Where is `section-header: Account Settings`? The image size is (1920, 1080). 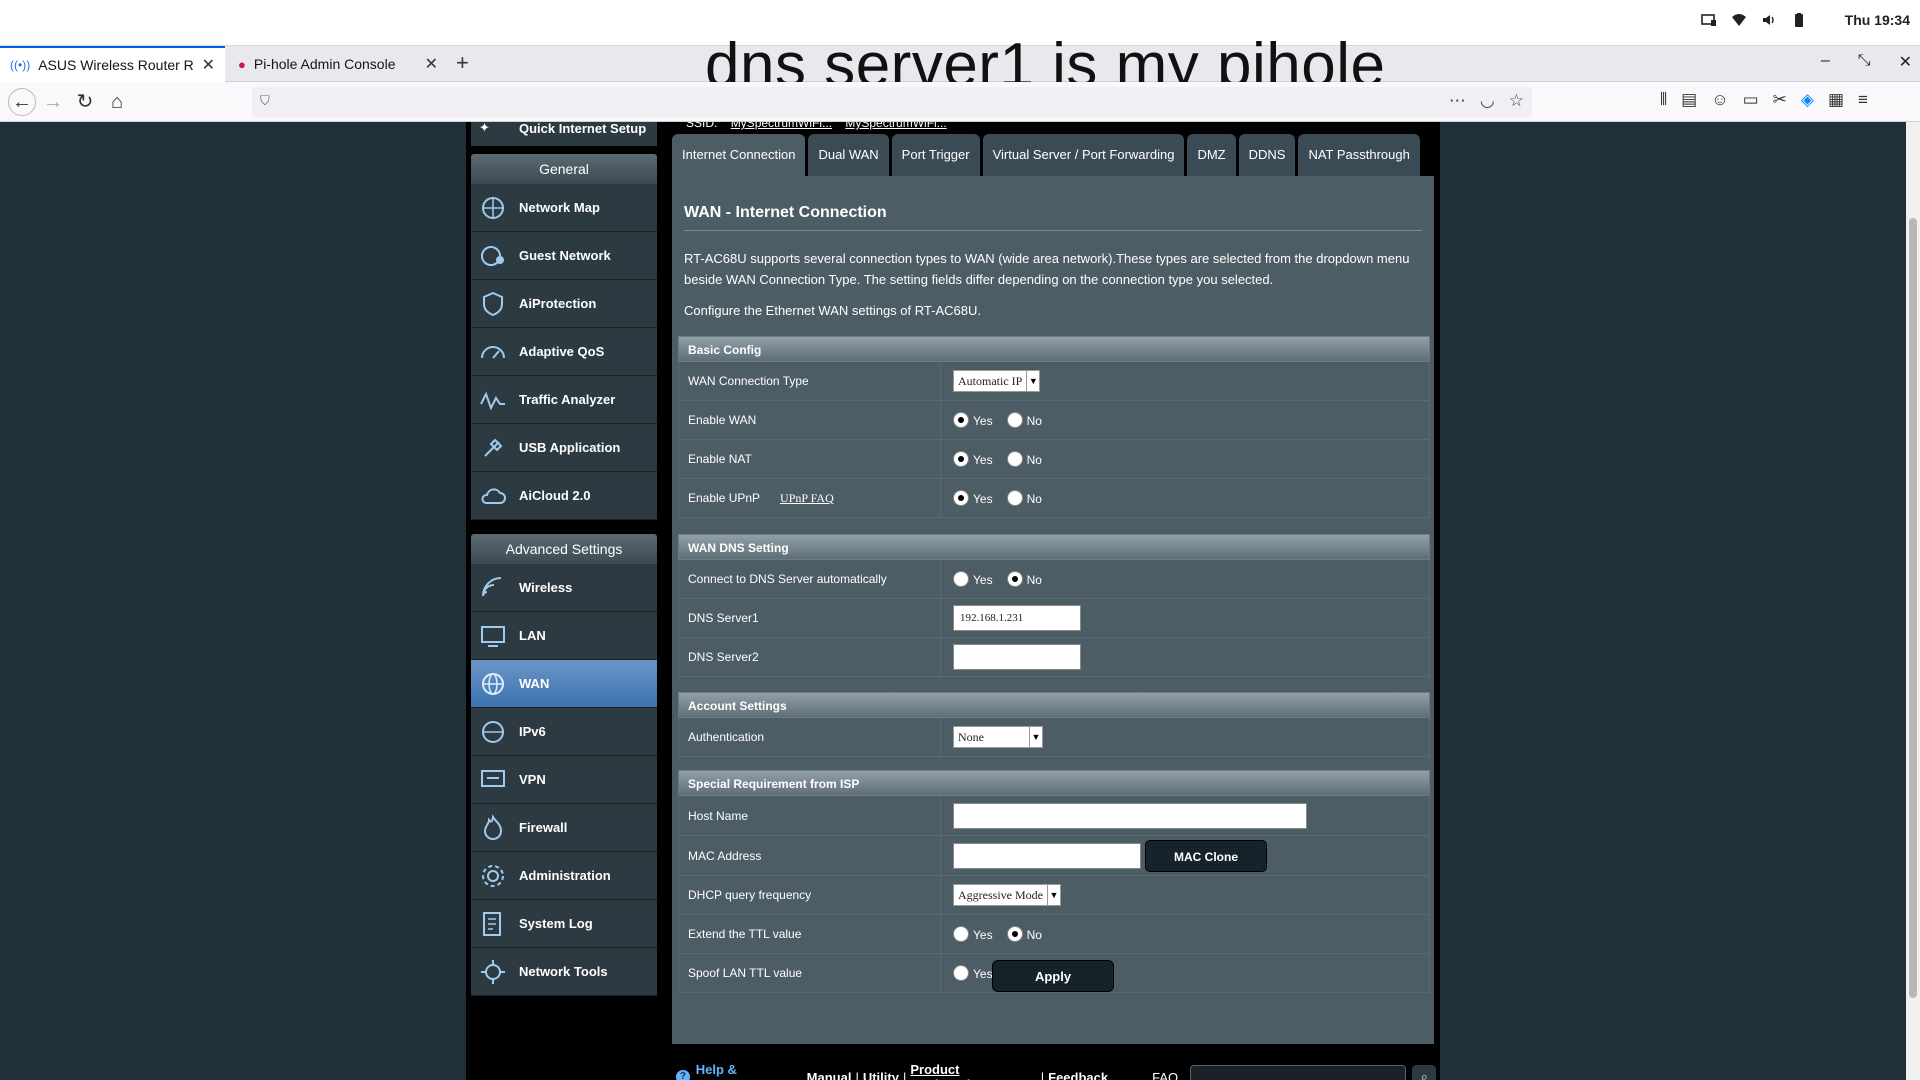
section-header: Account Settings is located at coordinates (1054, 705).